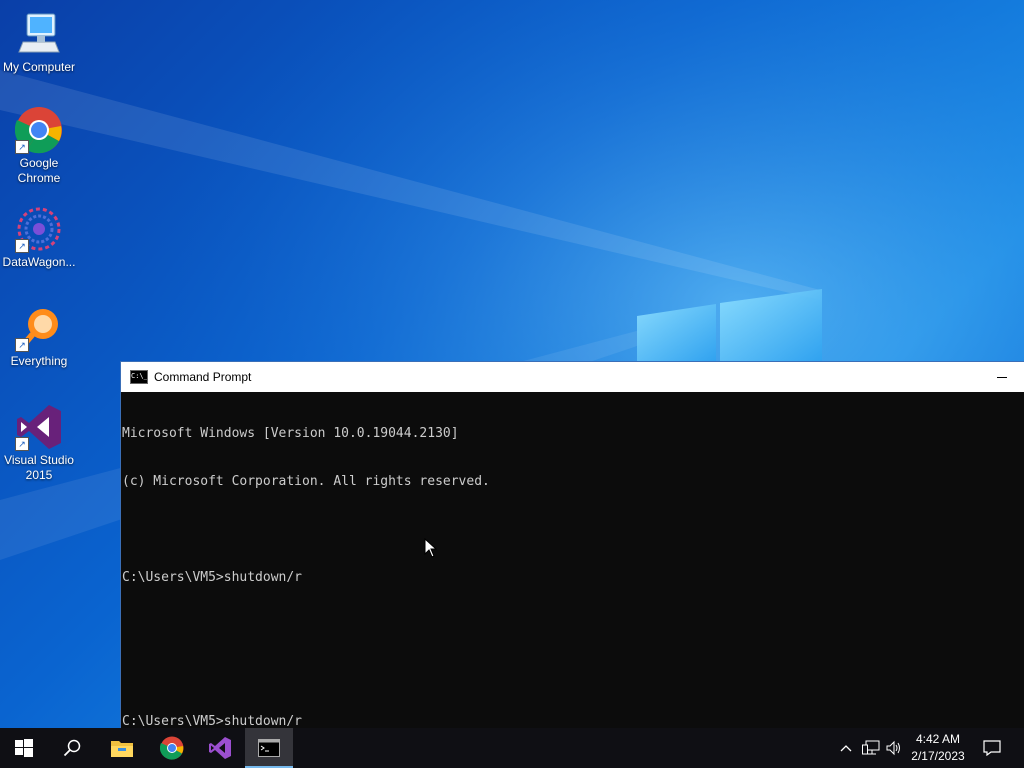 This screenshot has height=768, width=1024. I want to click on clock-time: 4:42 AM, so click(938, 739).